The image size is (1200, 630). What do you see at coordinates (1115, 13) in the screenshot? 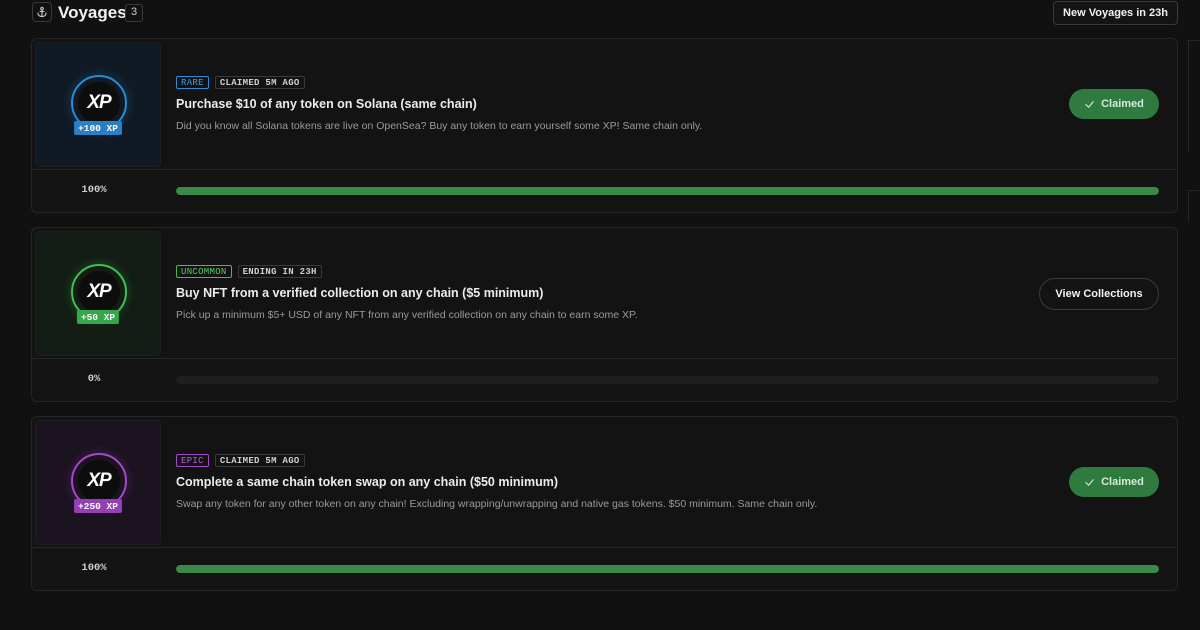
I see `new-voyages-button: New Voyages in 23h` at bounding box center [1115, 13].